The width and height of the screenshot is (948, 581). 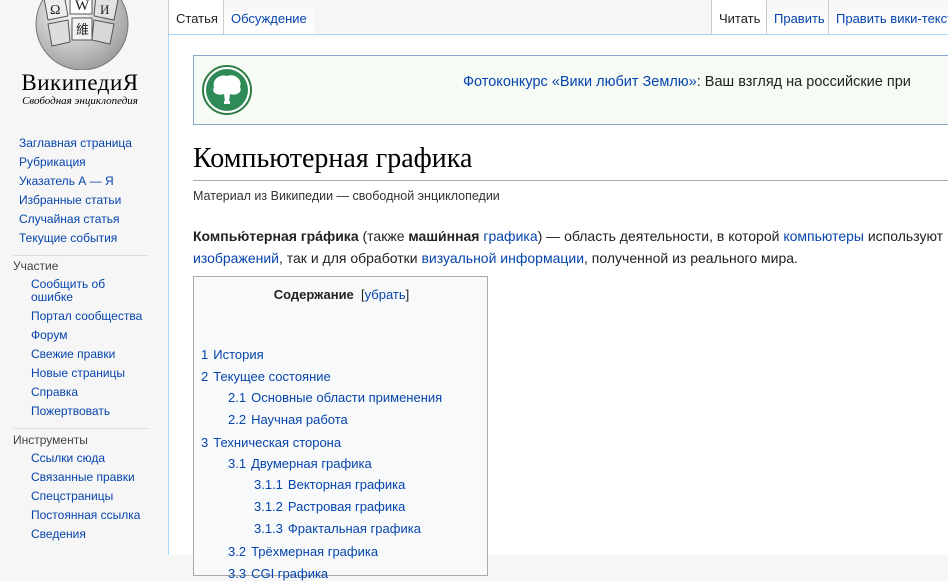 What do you see at coordinates (80, 200) in the screenshot?
I see `sidebar-item-featured: Избранные статьи` at bounding box center [80, 200].